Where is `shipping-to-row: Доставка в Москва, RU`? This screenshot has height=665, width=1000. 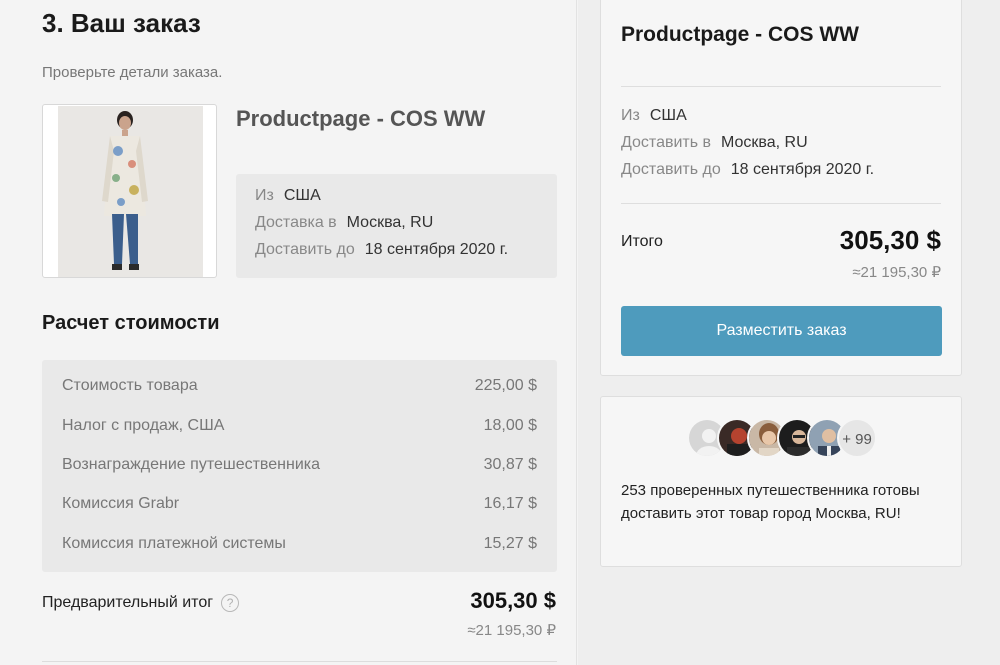 shipping-to-row: Доставка в Москва, RU is located at coordinates (344, 223).